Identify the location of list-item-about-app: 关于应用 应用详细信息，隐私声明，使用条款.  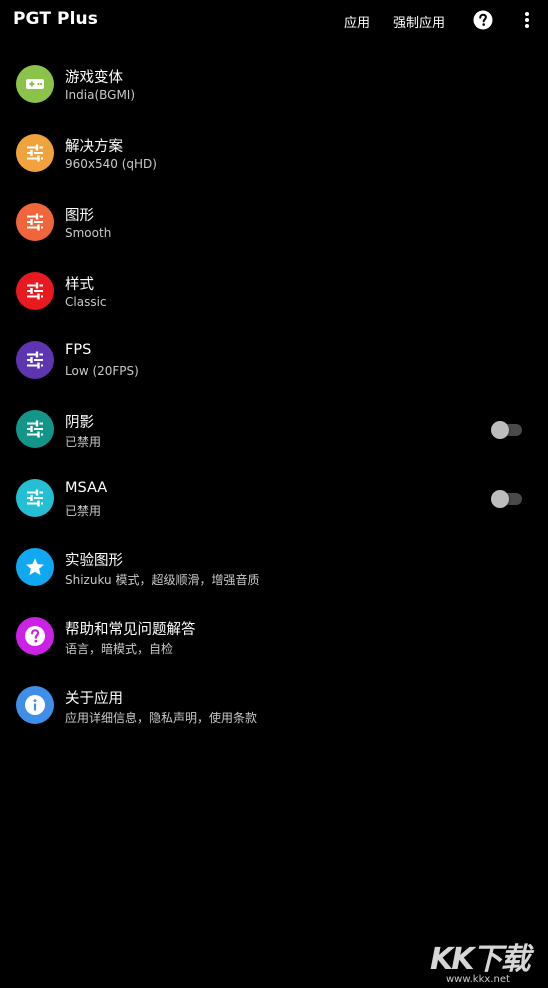
(274, 705).